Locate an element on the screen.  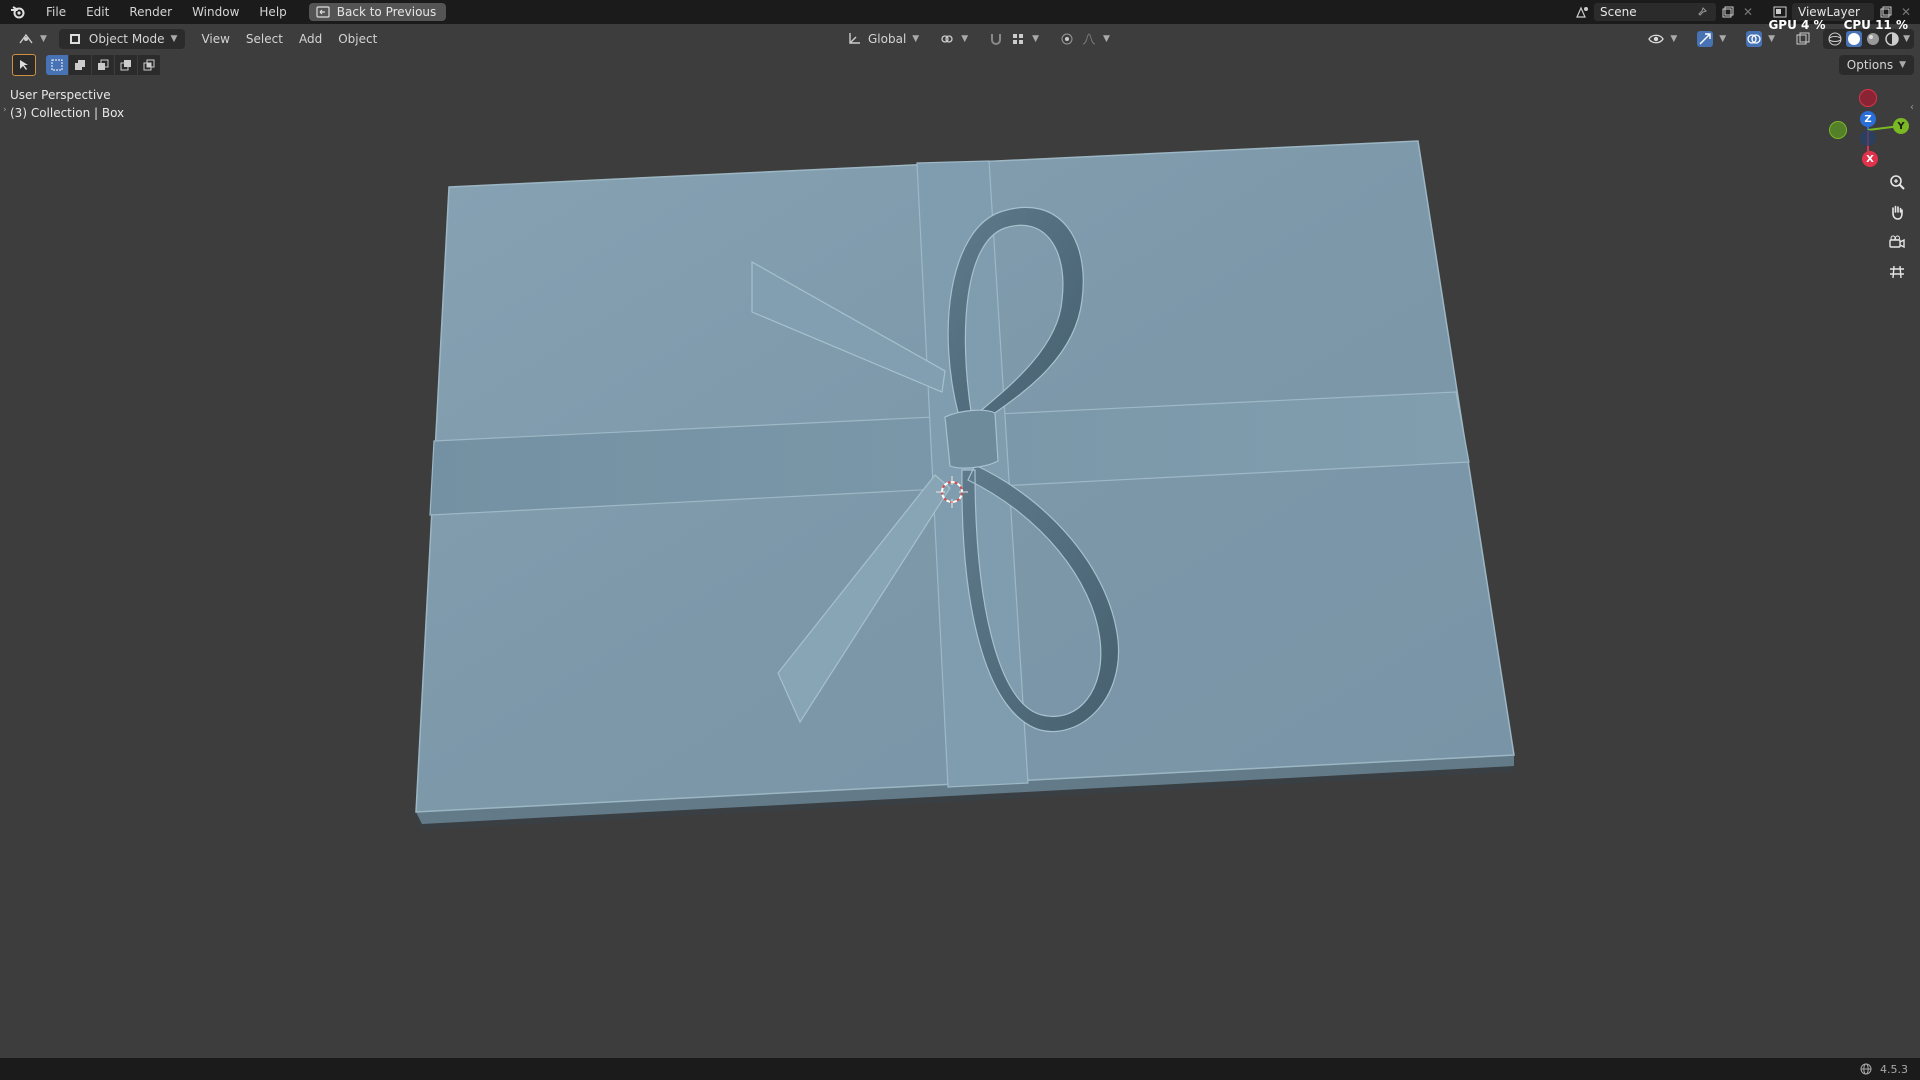
menu-view: View is located at coordinates (215, 39).